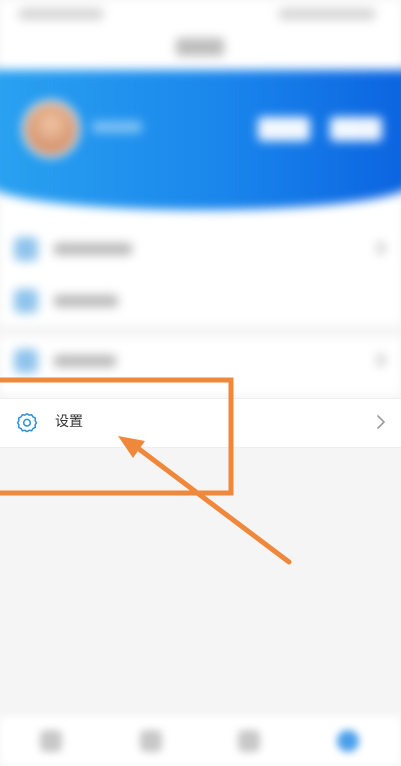 The image size is (401, 766). What do you see at coordinates (249, 741) in the screenshot?
I see `tab-3-icon` at bounding box center [249, 741].